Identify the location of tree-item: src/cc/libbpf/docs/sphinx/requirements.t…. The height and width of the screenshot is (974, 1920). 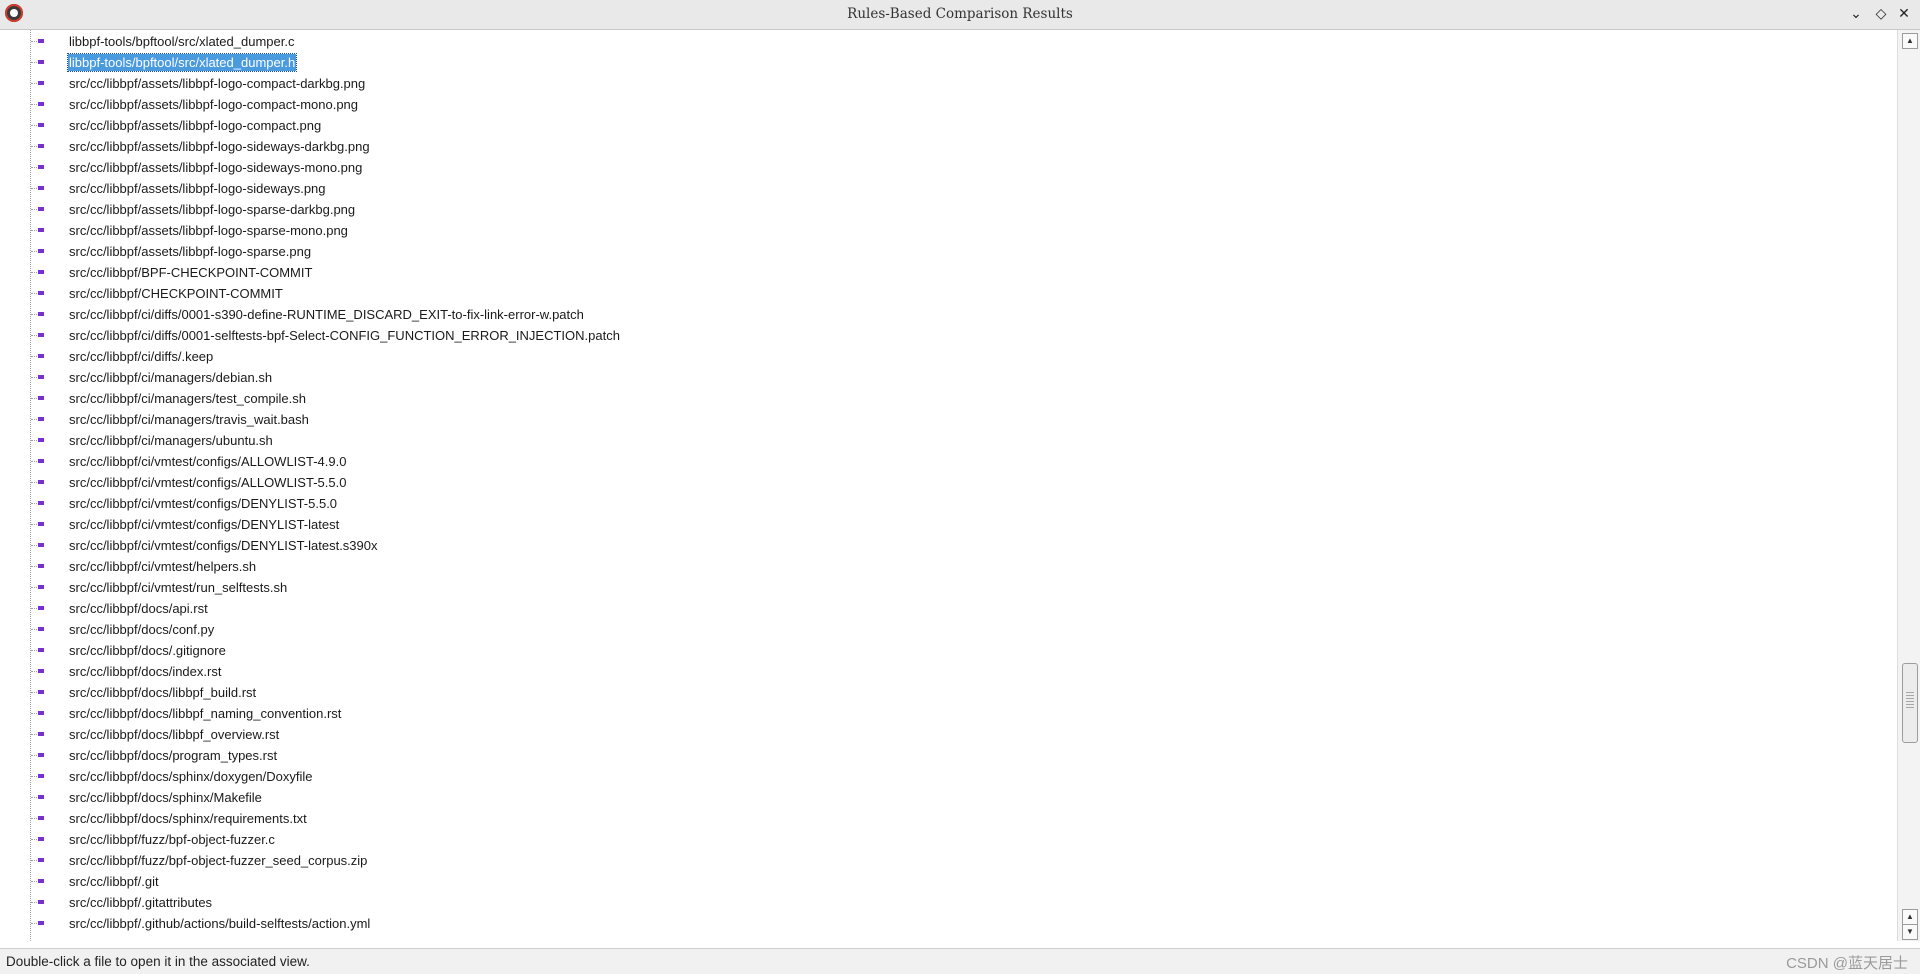
(948, 818).